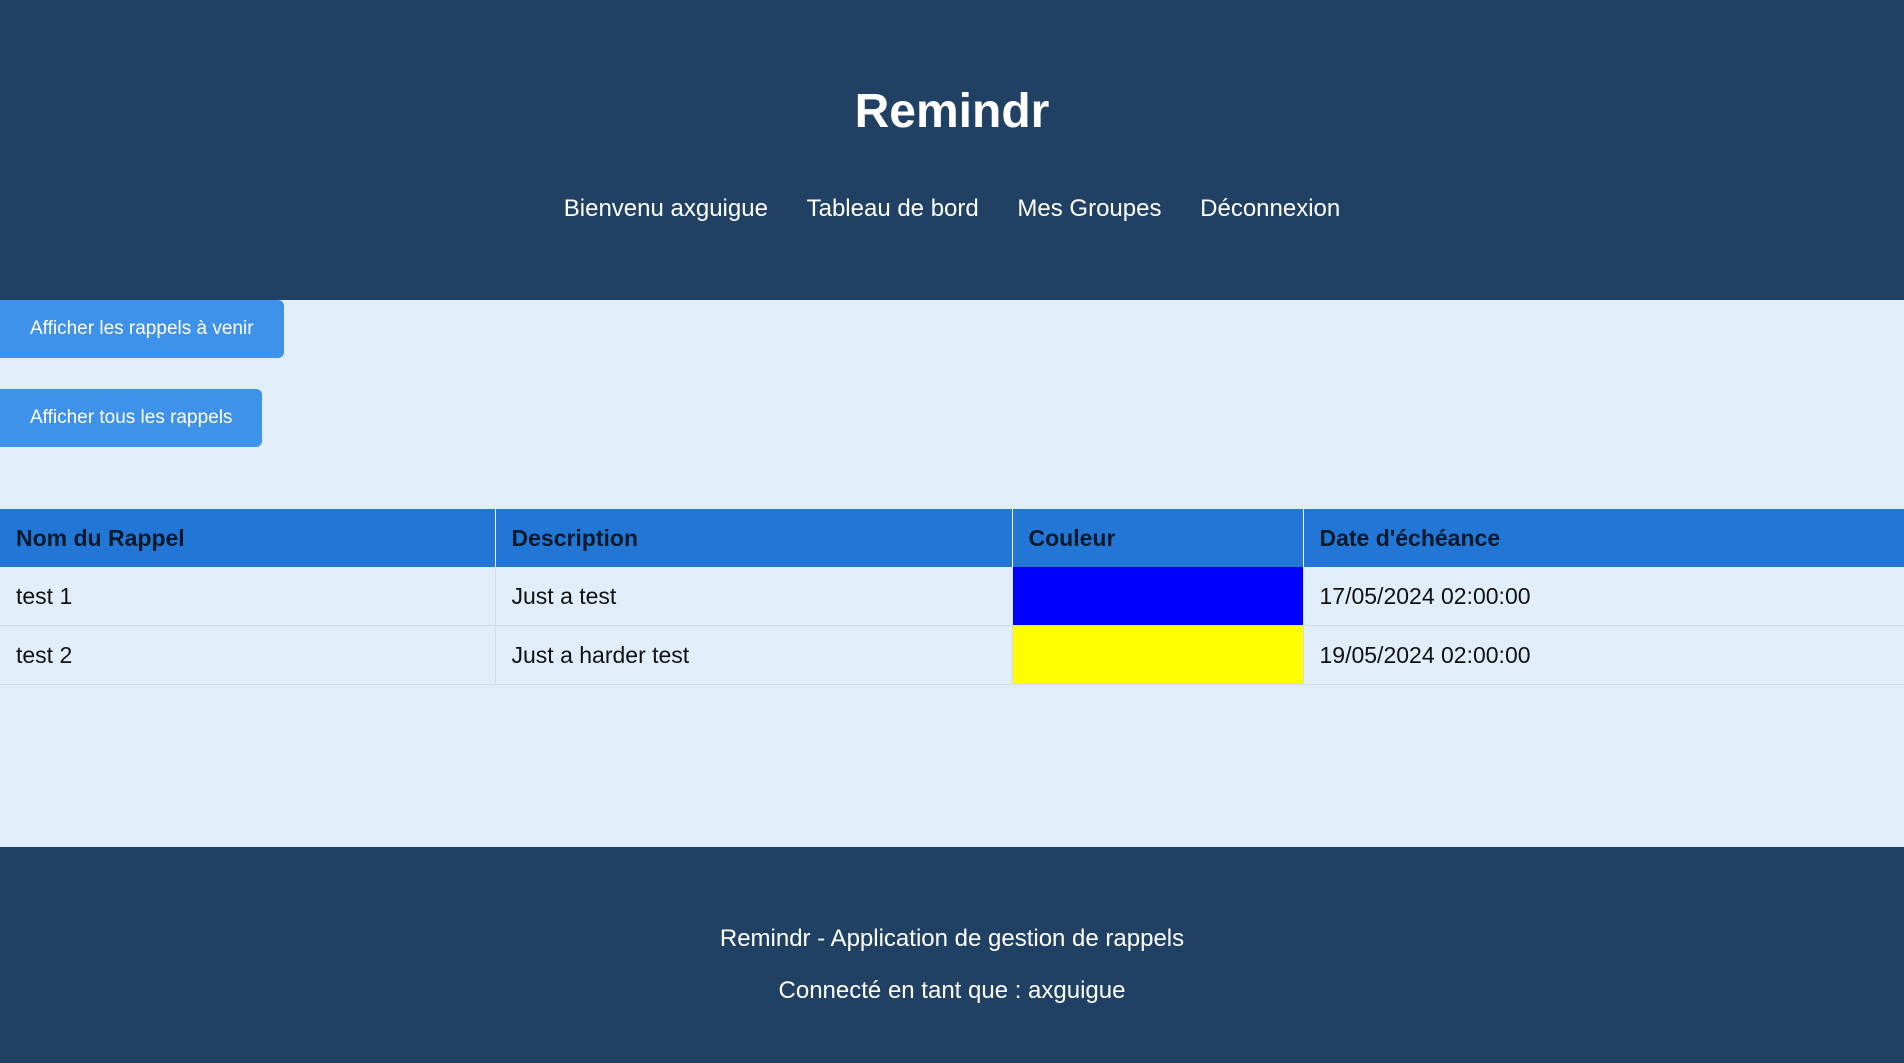 The height and width of the screenshot is (1063, 1904). I want to click on show-upcoming-reminders-button: Afficher les rappels à venir, so click(142, 329).